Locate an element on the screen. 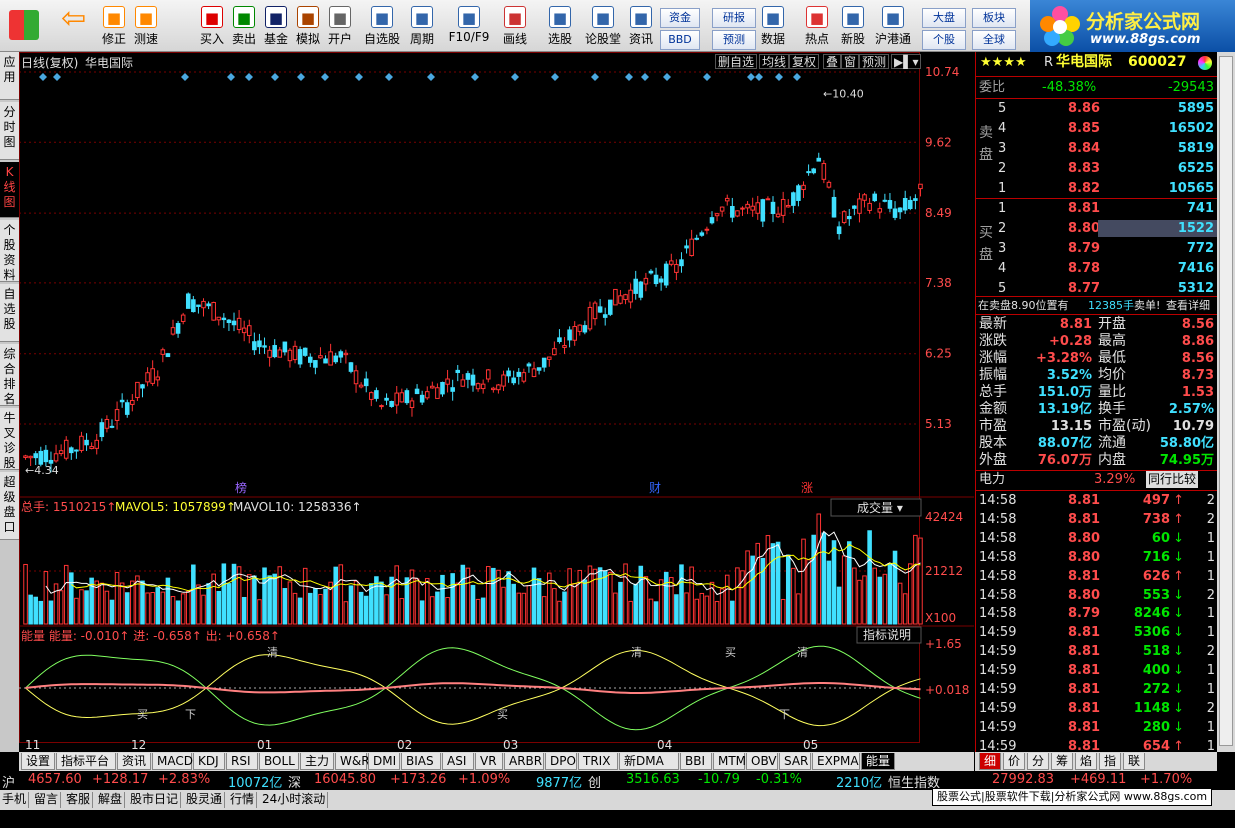 The image size is (1235, 828). service-tab-7: 24小时滚动 is located at coordinates (294, 800).